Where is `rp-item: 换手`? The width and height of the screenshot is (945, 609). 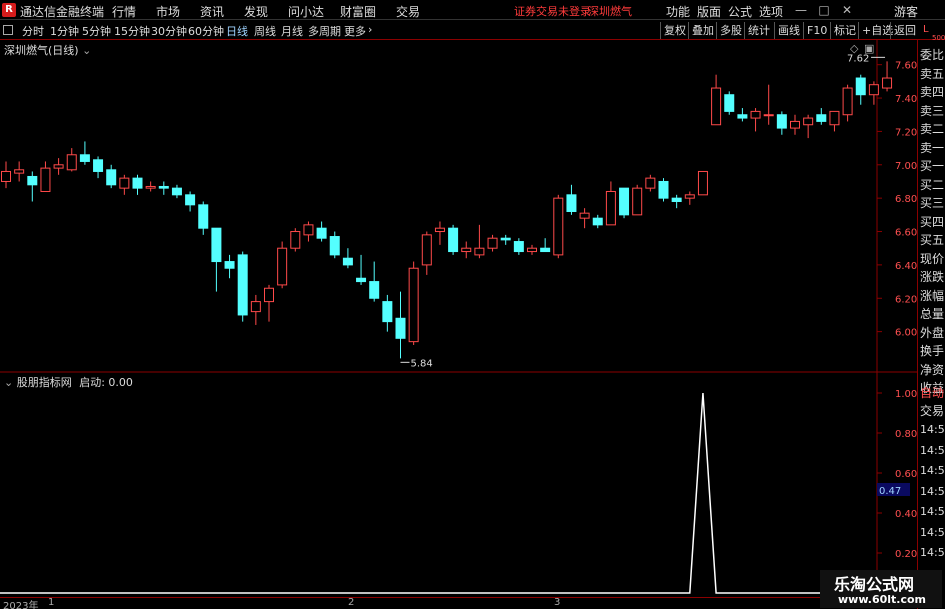
rp-item: 换手 is located at coordinates (932, 351).